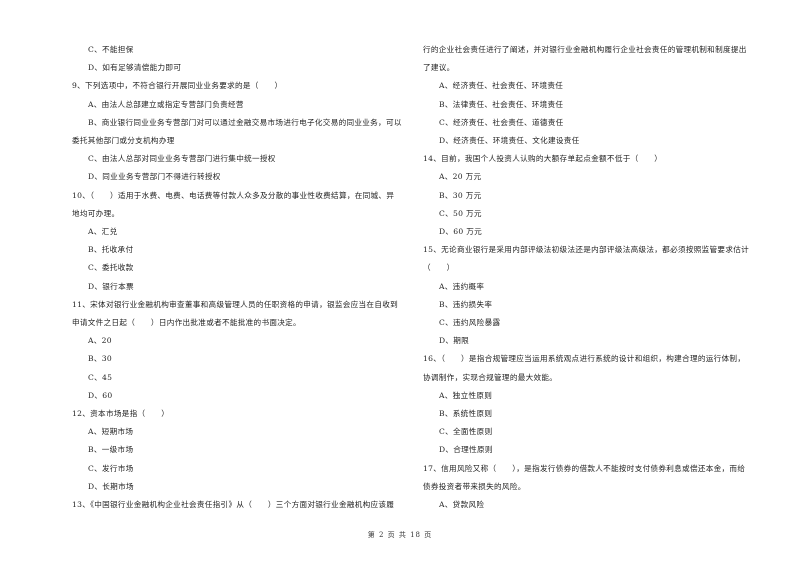  I want to click on answer-option: C、45, so click(100, 377).